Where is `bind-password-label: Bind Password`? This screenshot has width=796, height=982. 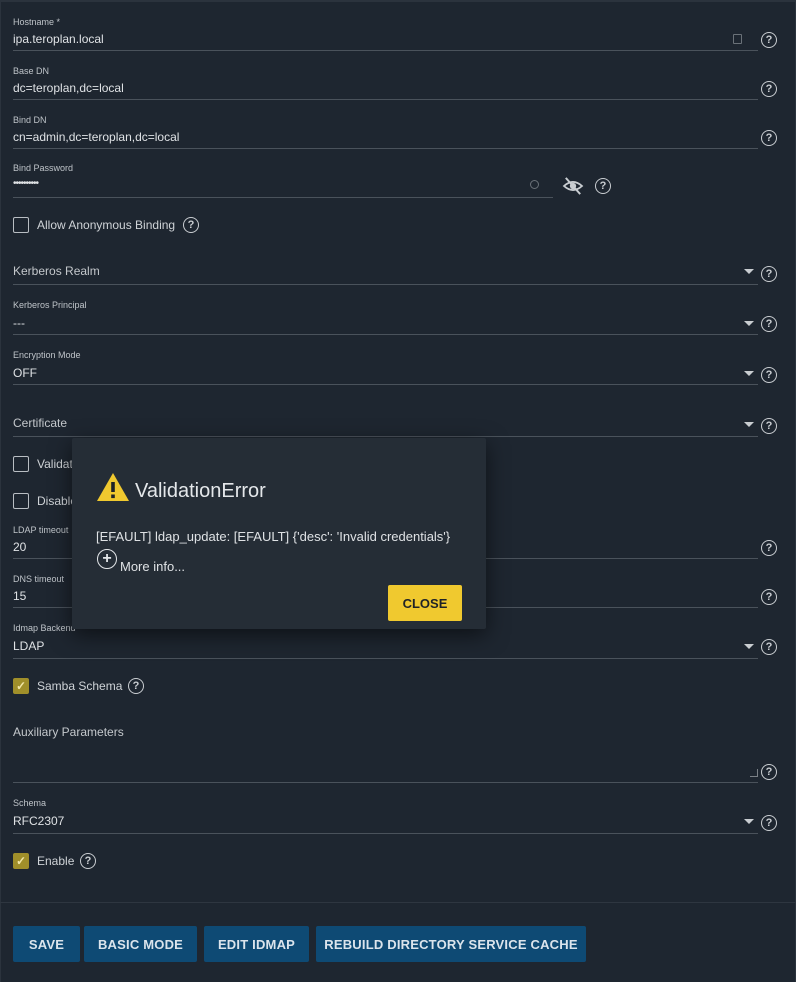
bind-password-label: Bind Password is located at coordinates (43, 168).